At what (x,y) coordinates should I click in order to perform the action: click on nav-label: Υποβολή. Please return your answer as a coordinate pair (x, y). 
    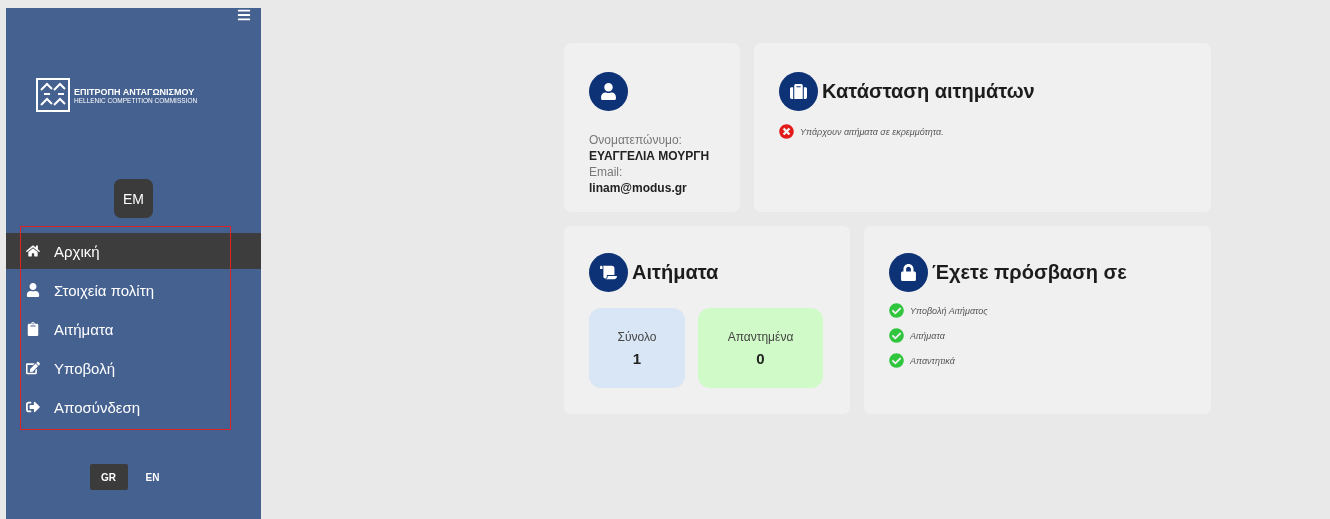
    Looking at the image, I should click on (84, 368).